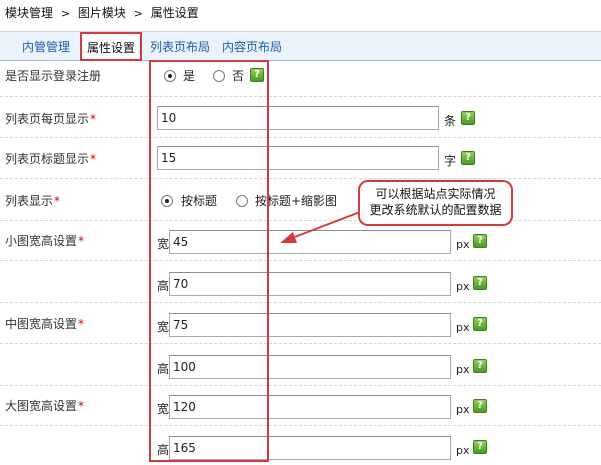 This screenshot has height=465, width=601. I want to click on small-height-unit: px, so click(463, 286).